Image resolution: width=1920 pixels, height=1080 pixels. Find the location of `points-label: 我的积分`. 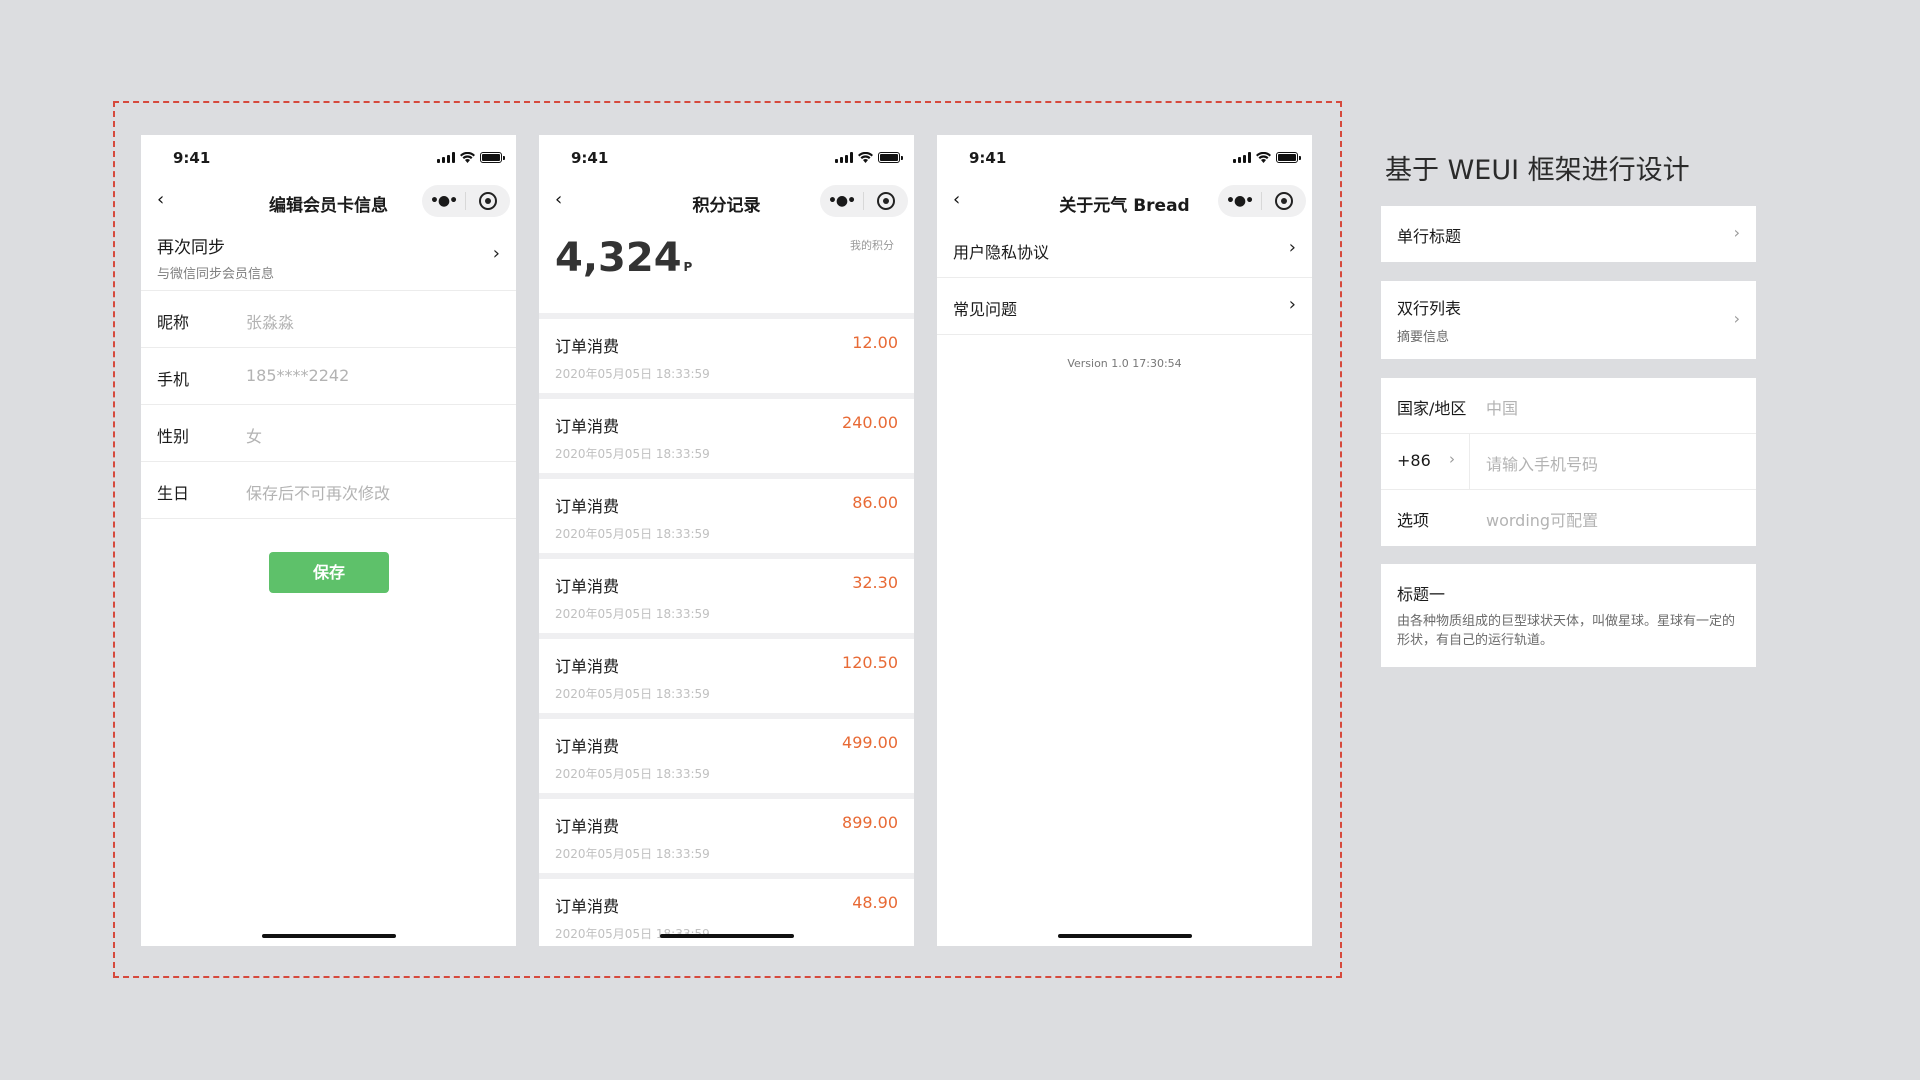

points-label: 我的积分 is located at coordinates (872, 245).